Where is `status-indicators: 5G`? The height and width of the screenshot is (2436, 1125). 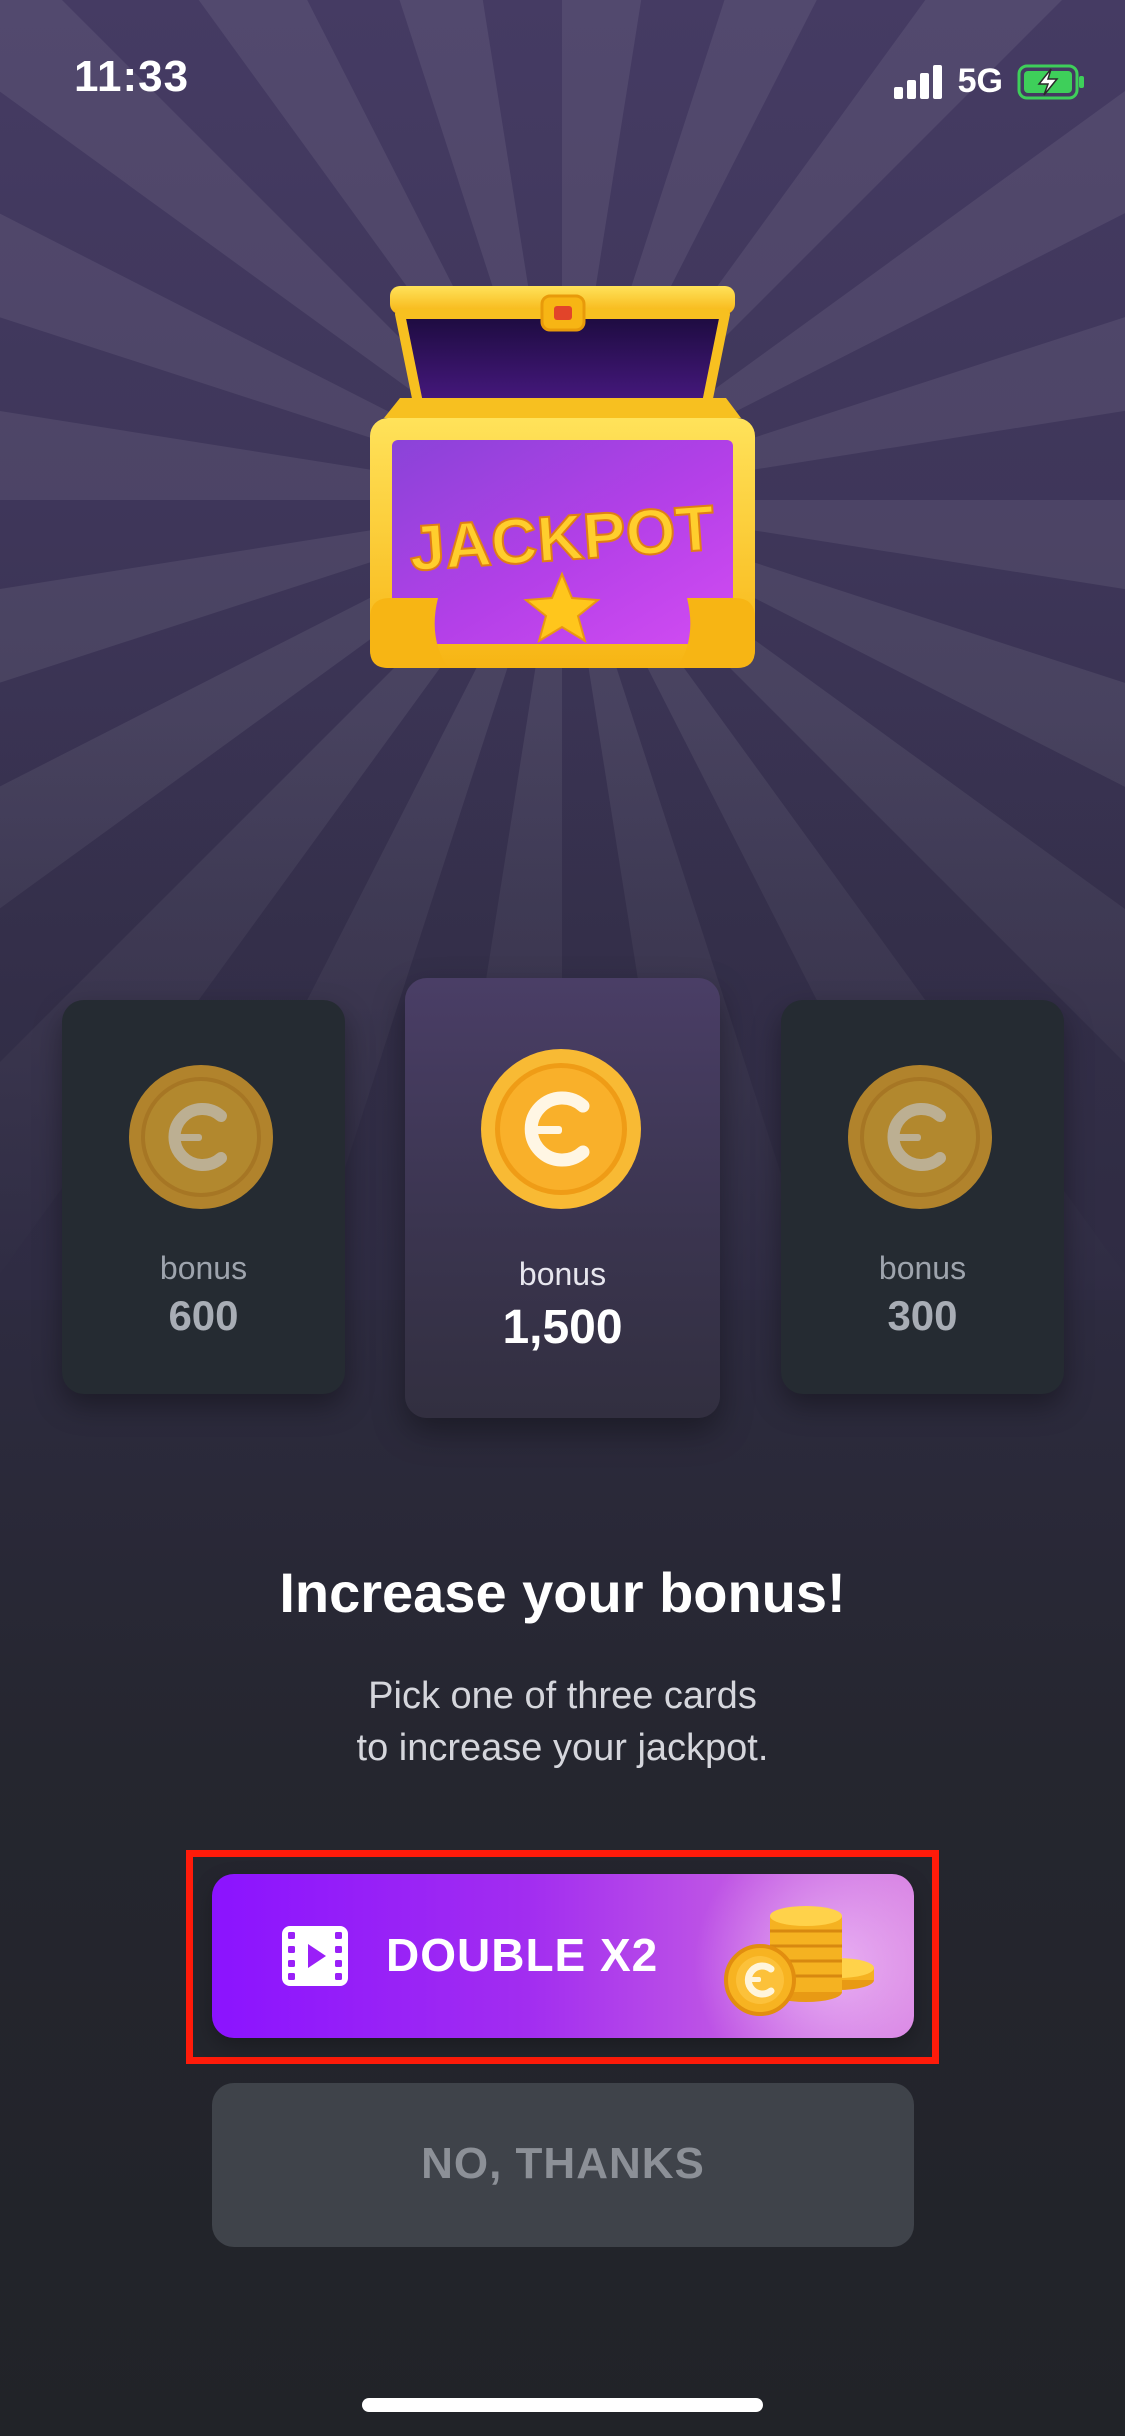
status-indicators: 5G is located at coordinates (990, 81).